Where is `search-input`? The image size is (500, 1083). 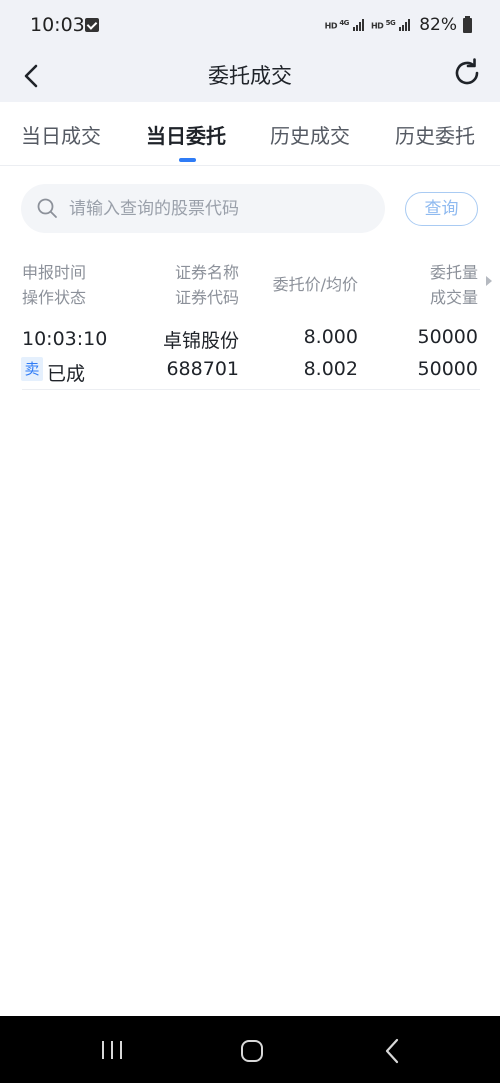
search-input is located at coordinates (219, 208).